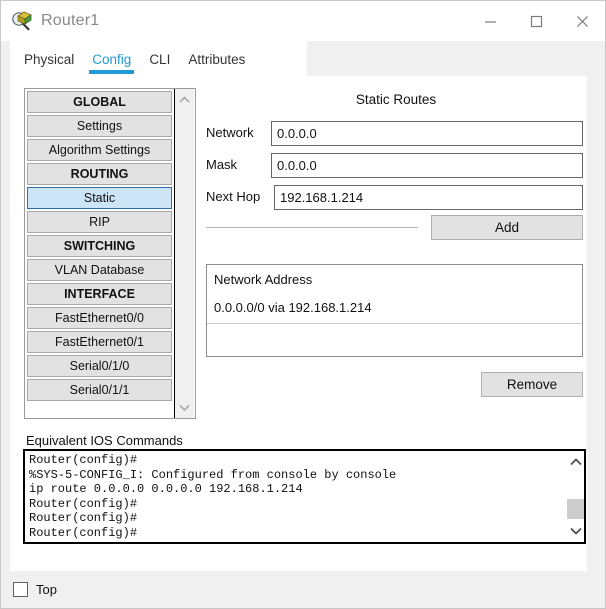 The height and width of the screenshot is (609, 606). What do you see at coordinates (99, 246) in the screenshot?
I see `sidebar-item-switching: SWITCHING` at bounding box center [99, 246].